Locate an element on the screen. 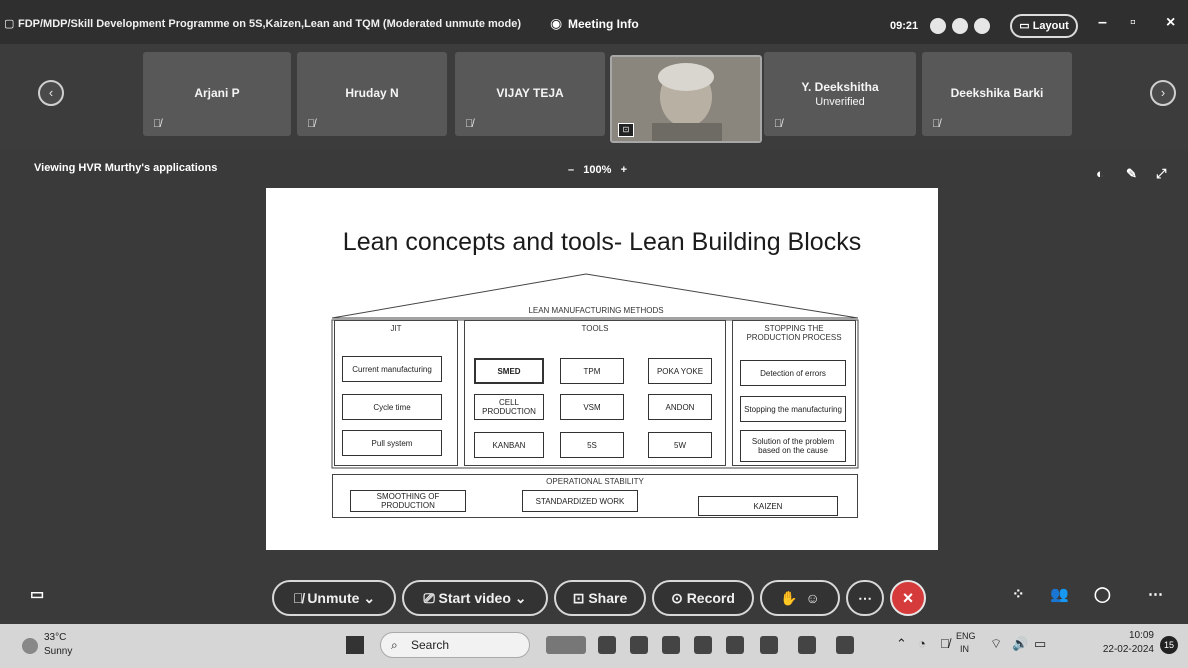 This screenshot has width=1188, height=668. language-code: ENG is located at coordinates (966, 636).